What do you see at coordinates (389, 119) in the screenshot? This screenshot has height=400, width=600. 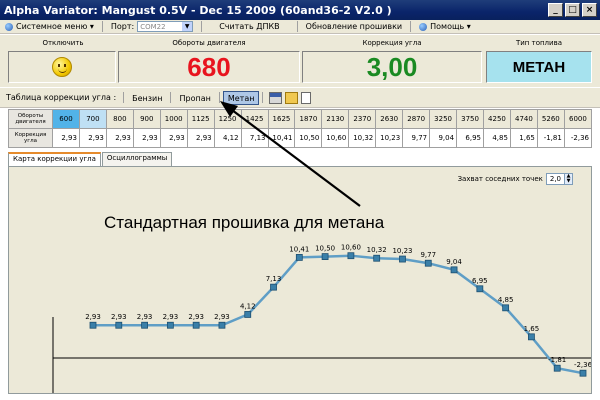 I see `rpm-cell: 2630` at bounding box center [389, 119].